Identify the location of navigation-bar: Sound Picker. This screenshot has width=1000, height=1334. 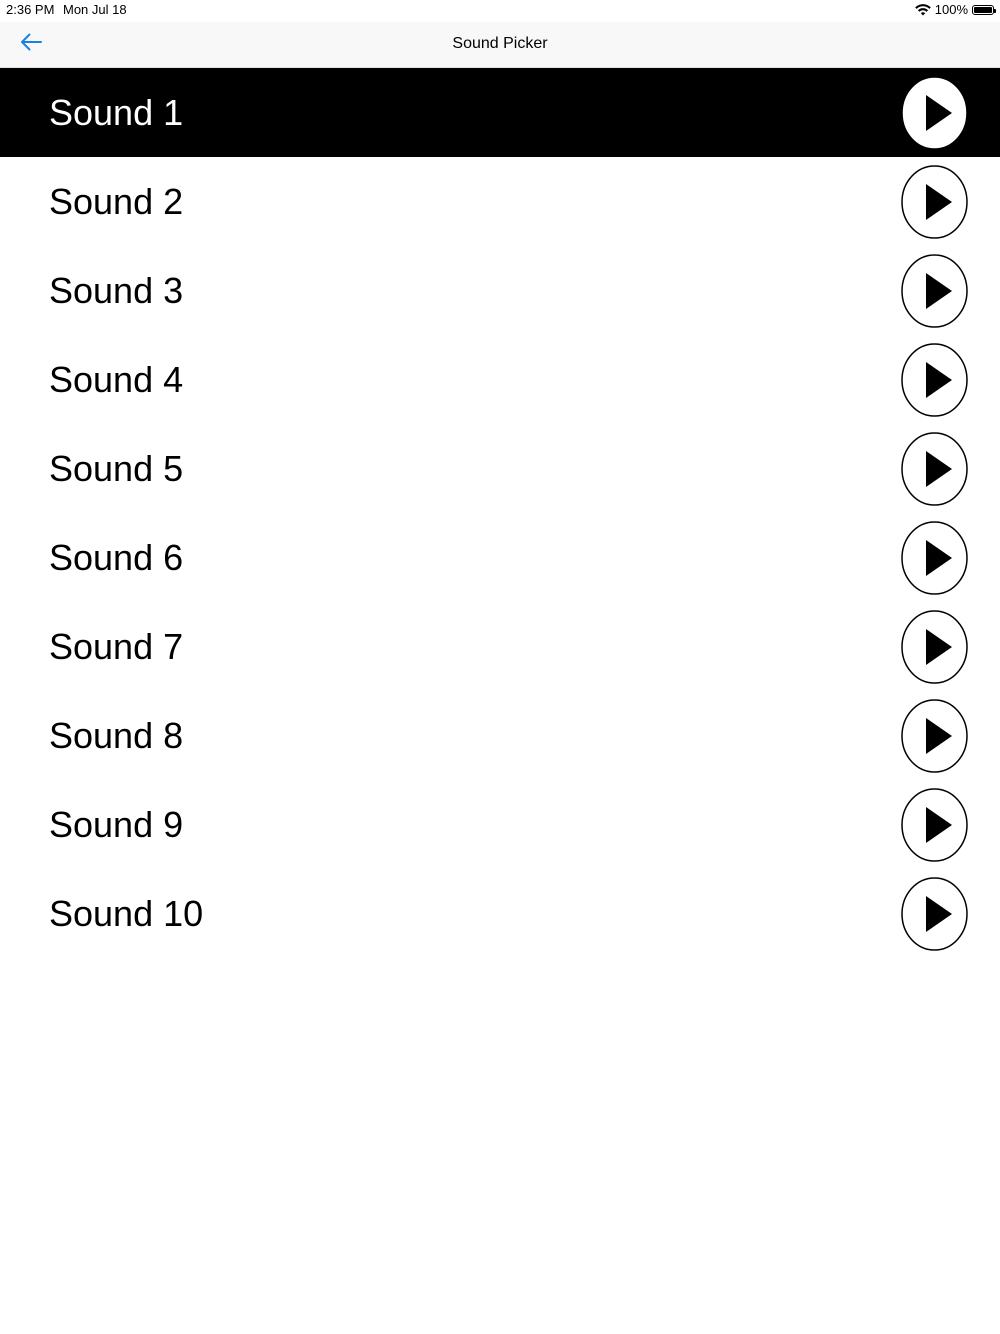
(500, 45).